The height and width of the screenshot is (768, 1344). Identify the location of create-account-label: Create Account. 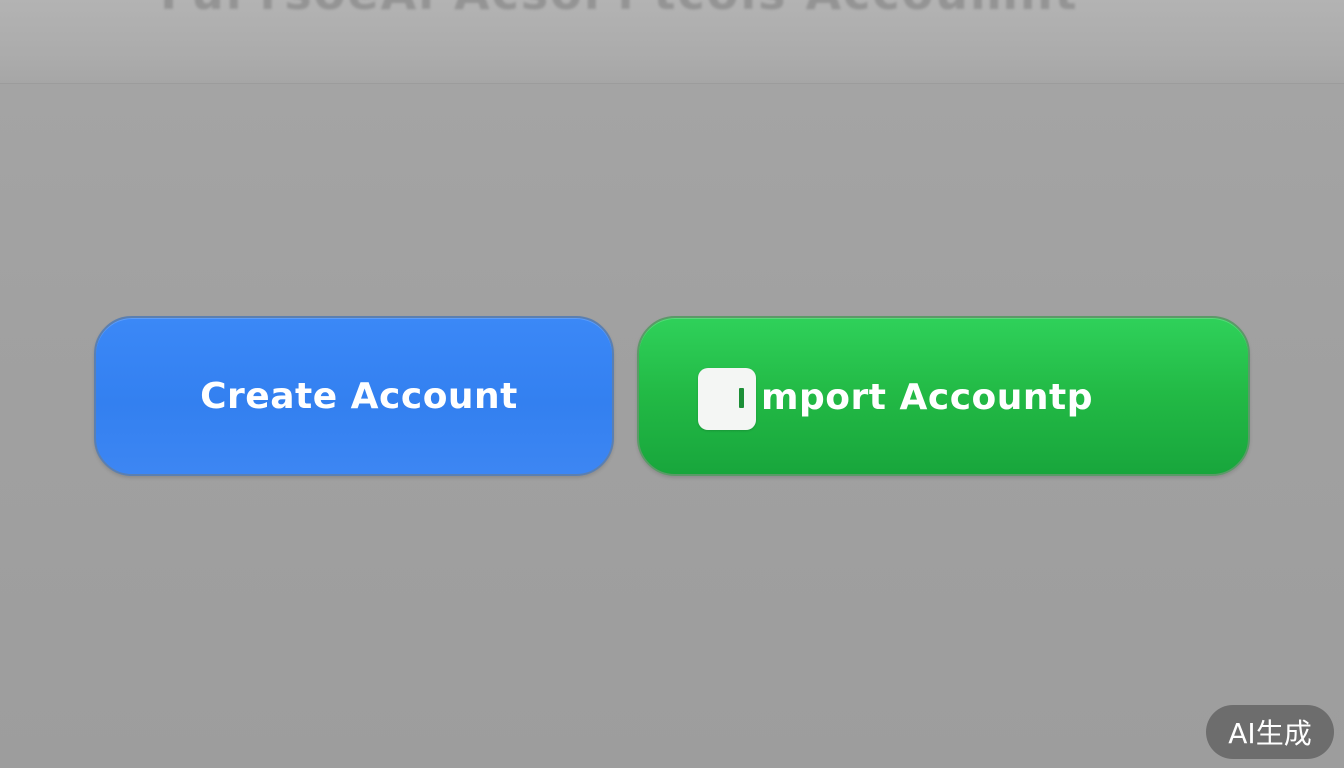
(359, 396).